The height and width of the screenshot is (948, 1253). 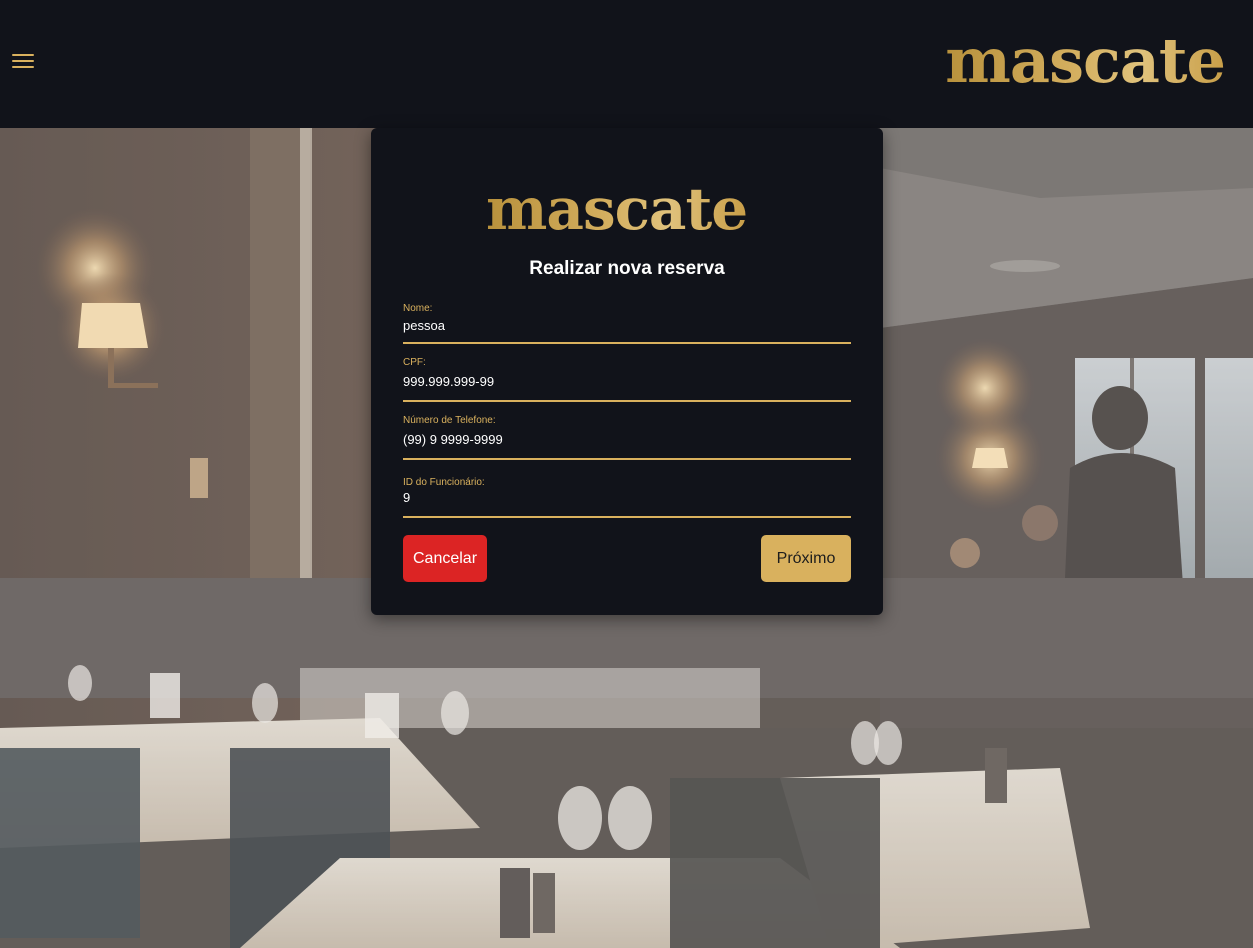 I want to click on phone-field: Número de Telefone:, so click(x=627, y=437).